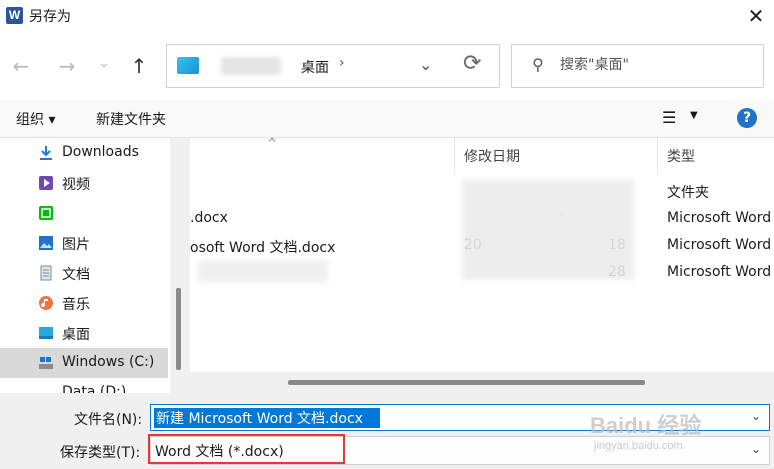  Describe the element at coordinates (655, 65) in the screenshot. I see `search-input` at that location.